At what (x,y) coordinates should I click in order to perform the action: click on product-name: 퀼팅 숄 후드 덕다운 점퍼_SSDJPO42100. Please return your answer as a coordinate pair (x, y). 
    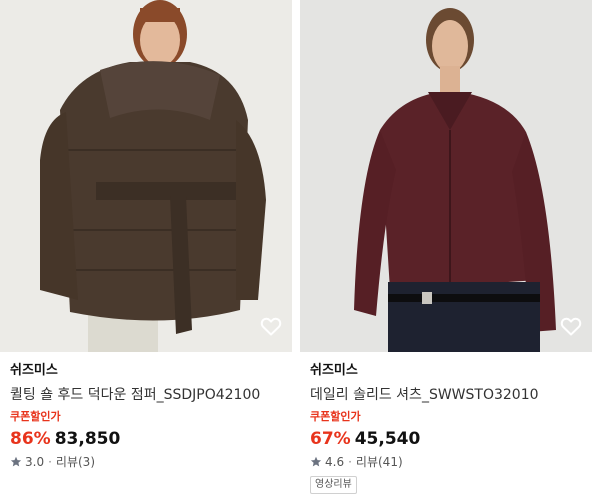
    Looking at the image, I should click on (151, 395).